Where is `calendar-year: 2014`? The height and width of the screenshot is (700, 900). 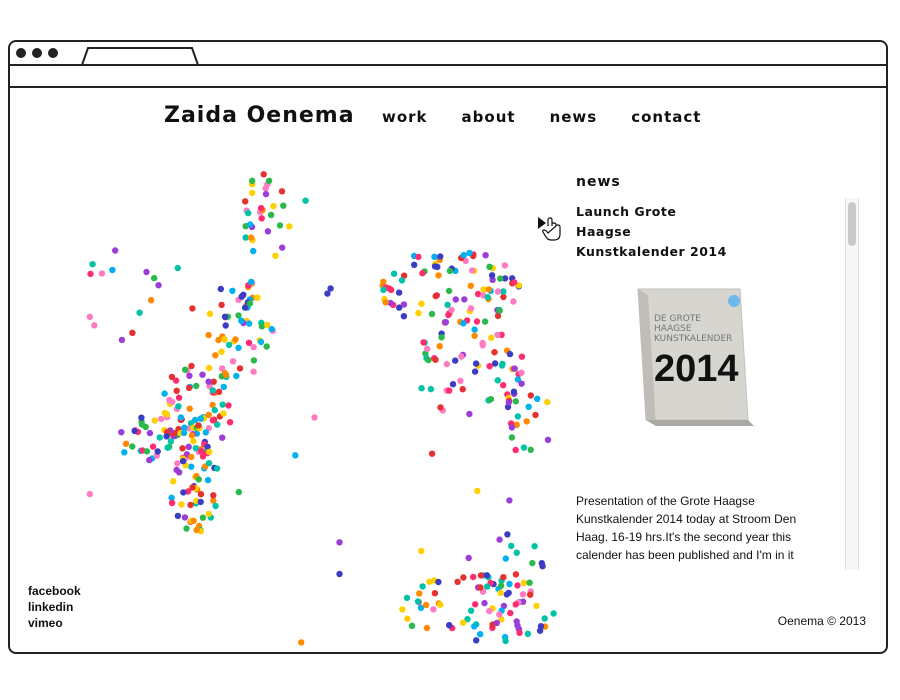 calendar-year: 2014 is located at coordinates (696, 369).